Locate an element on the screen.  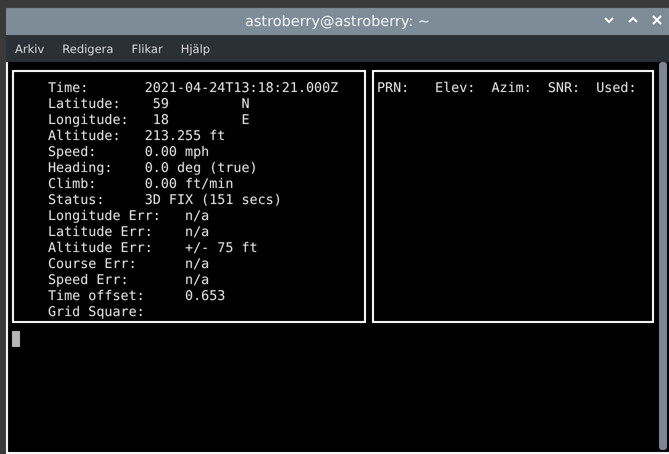
field-label: Climb: is located at coordinates (73, 185).